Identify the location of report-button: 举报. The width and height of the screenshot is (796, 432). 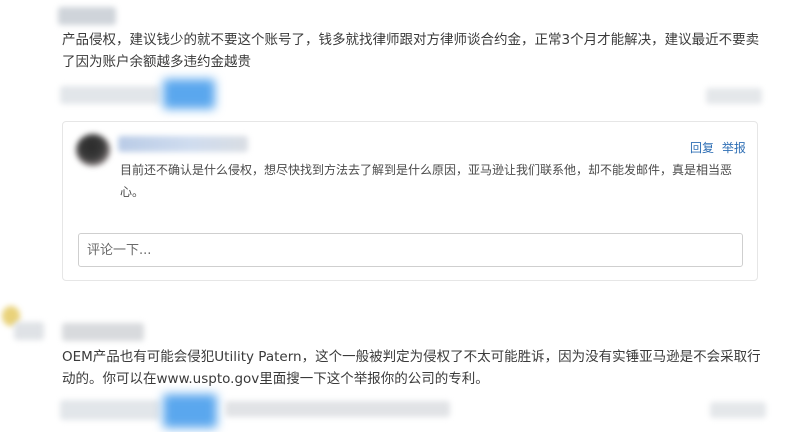
(734, 148).